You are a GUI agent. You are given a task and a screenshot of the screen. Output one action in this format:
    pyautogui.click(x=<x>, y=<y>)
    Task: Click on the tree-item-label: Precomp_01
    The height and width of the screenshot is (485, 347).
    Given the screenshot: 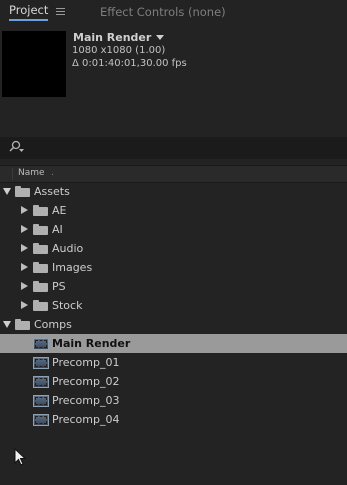 What is the action you would take?
    pyautogui.click(x=86, y=362)
    